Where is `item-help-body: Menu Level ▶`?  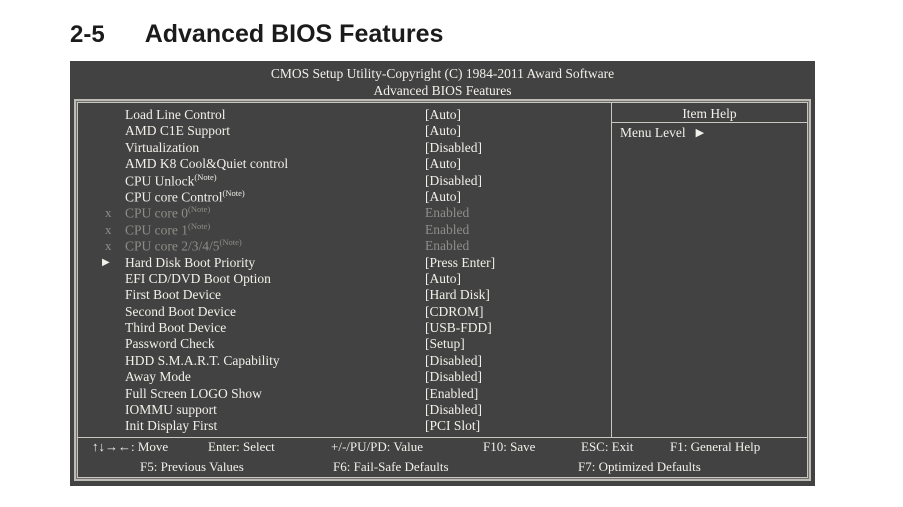 item-help-body: Menu Level ▶ is located at coordinates (709, 132).